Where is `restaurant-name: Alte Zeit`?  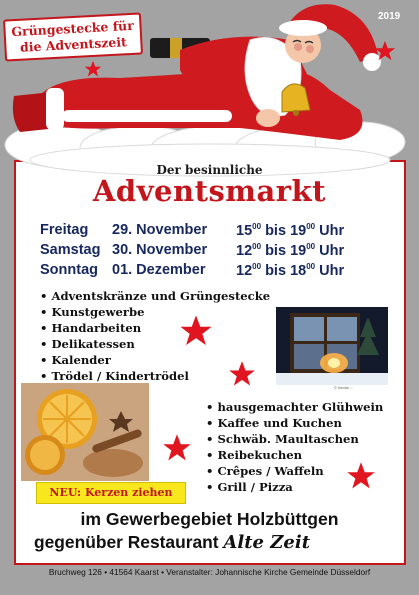 restaurant-name: Alte Zeit is located at coordinates (267, 542).